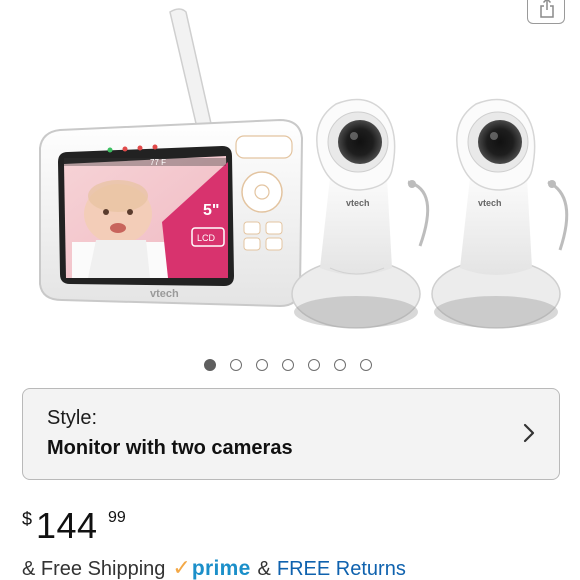 The height and width of the screenshot is (580, 580). What do you see at coordinates (264, 569) in the screenshot?
I see `shipping-amp: &` at bounding box center [264, 569].